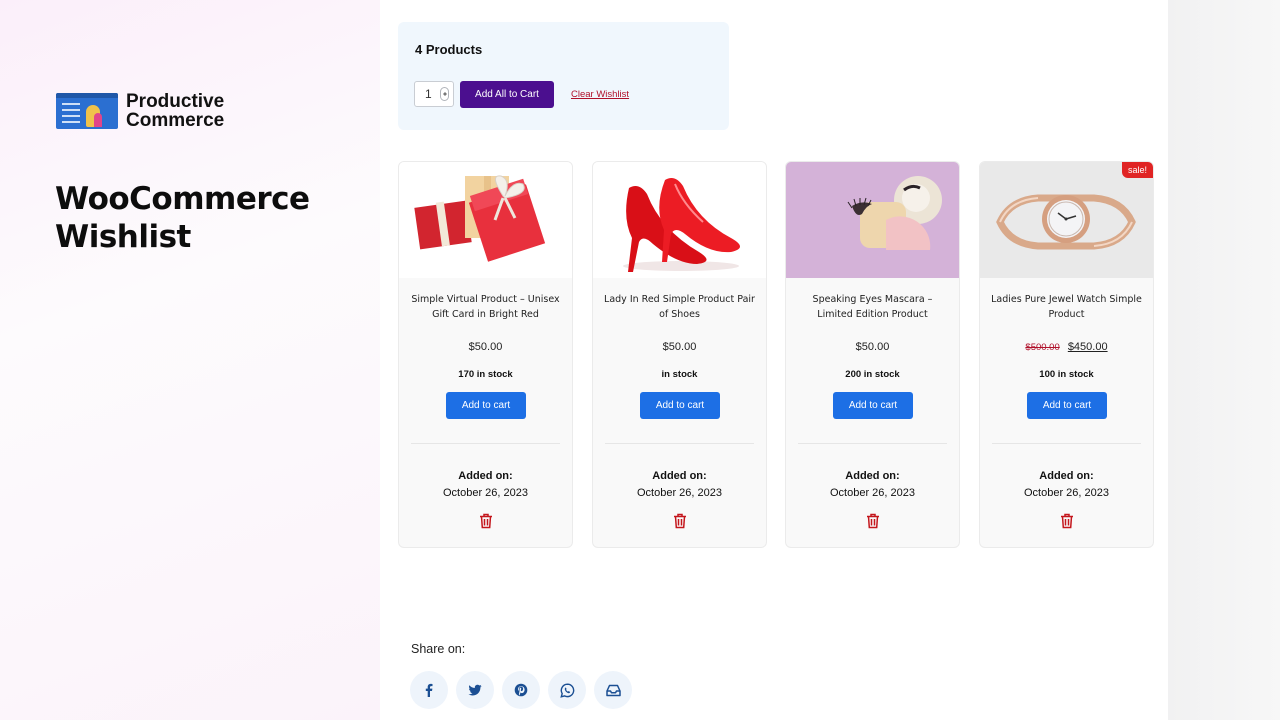  What do you see at coordinates (1042, 347) in the screenshot?
I see `product-old-price: $500.00` at bounding box center [1042, 347].